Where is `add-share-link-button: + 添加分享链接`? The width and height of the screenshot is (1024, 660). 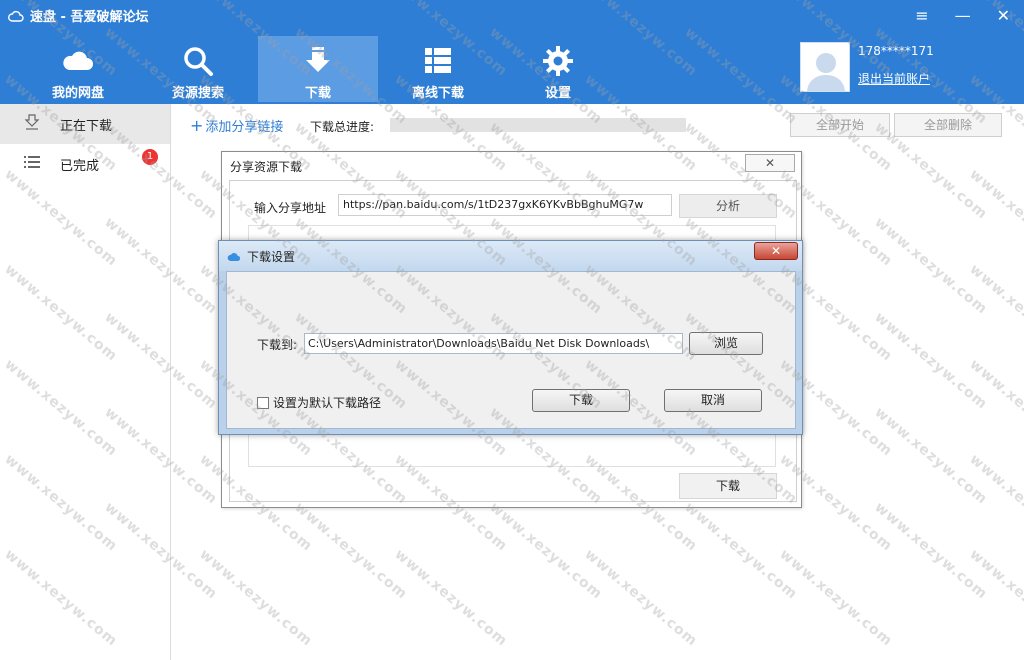 add-share-link-button: + 添加分享链接 is located at coordinates (236, 125).